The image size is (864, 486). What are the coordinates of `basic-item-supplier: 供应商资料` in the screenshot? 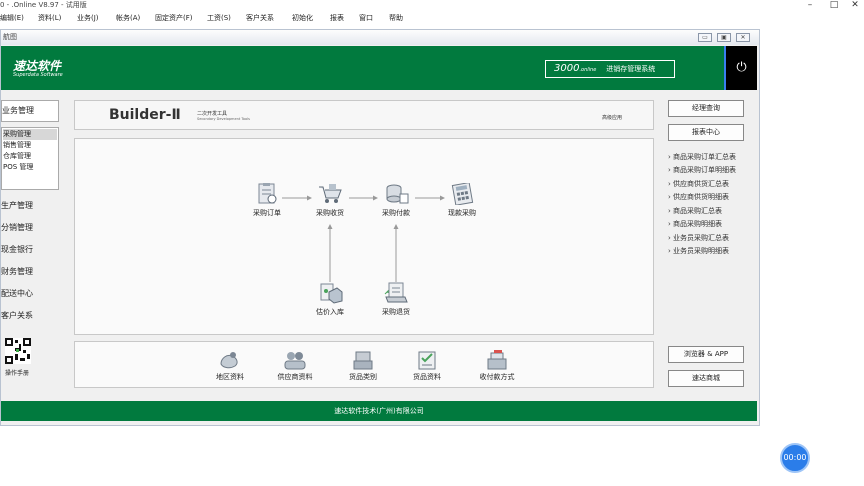 It's located at (295, 366).